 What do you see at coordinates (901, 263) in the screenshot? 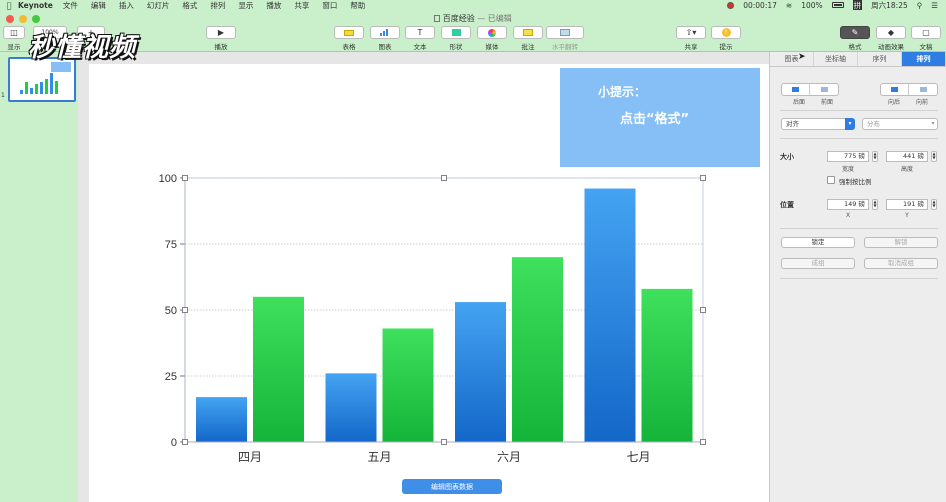
I see `ungroup-button: 取消成组` at bounding box center [901, 263].